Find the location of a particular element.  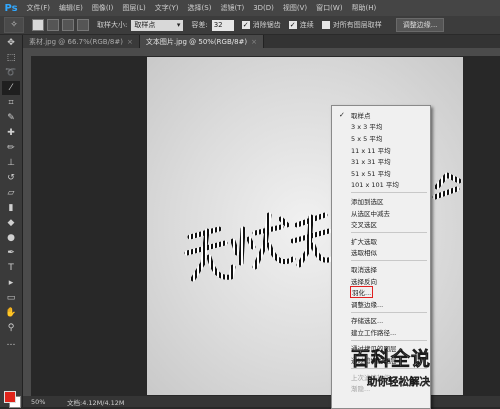

menu-item-11x11-average: 11 x 11 平均 is located at coordinates (381, 150).